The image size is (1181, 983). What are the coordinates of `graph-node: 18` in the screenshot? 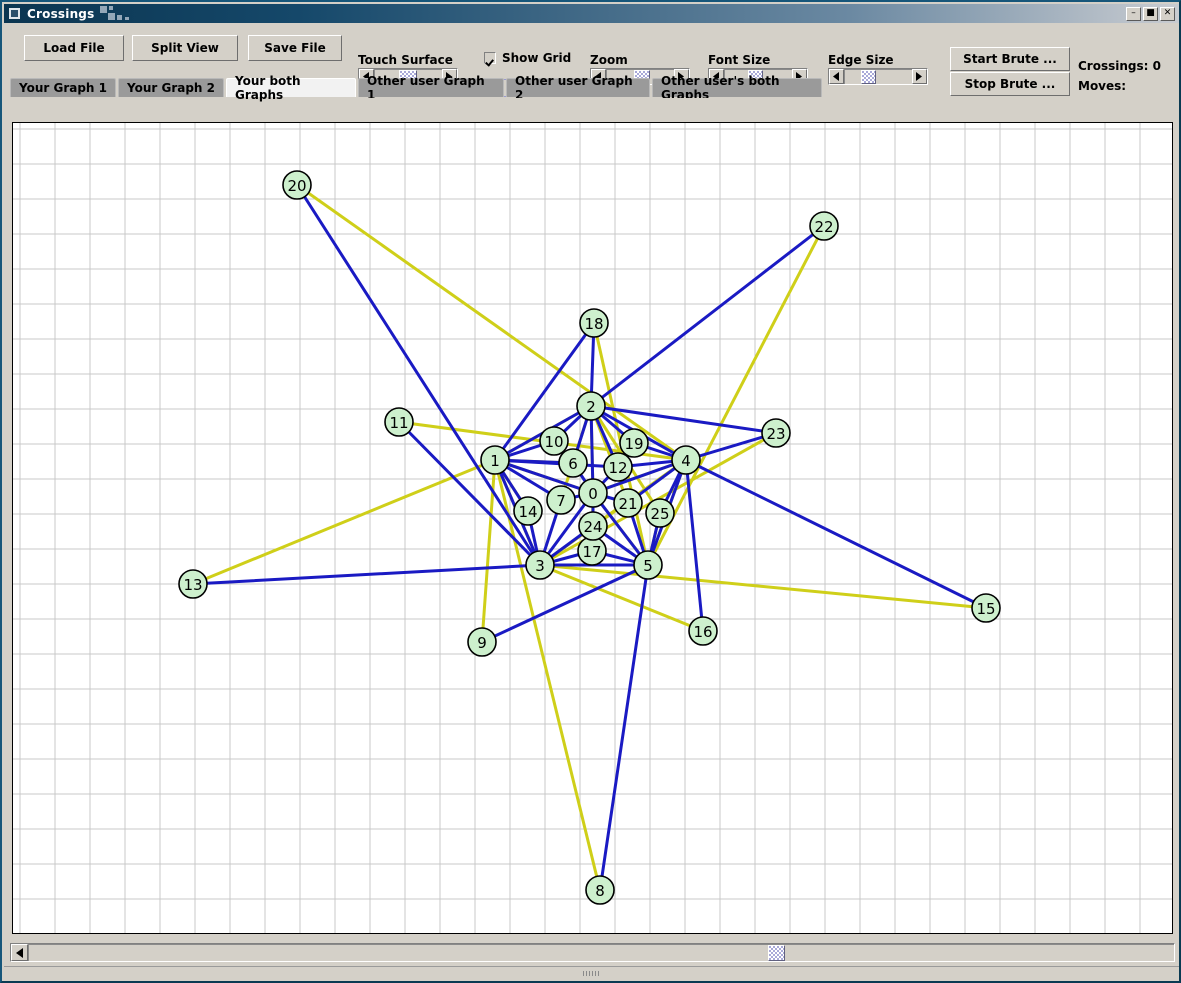 It's located at (594, 323).